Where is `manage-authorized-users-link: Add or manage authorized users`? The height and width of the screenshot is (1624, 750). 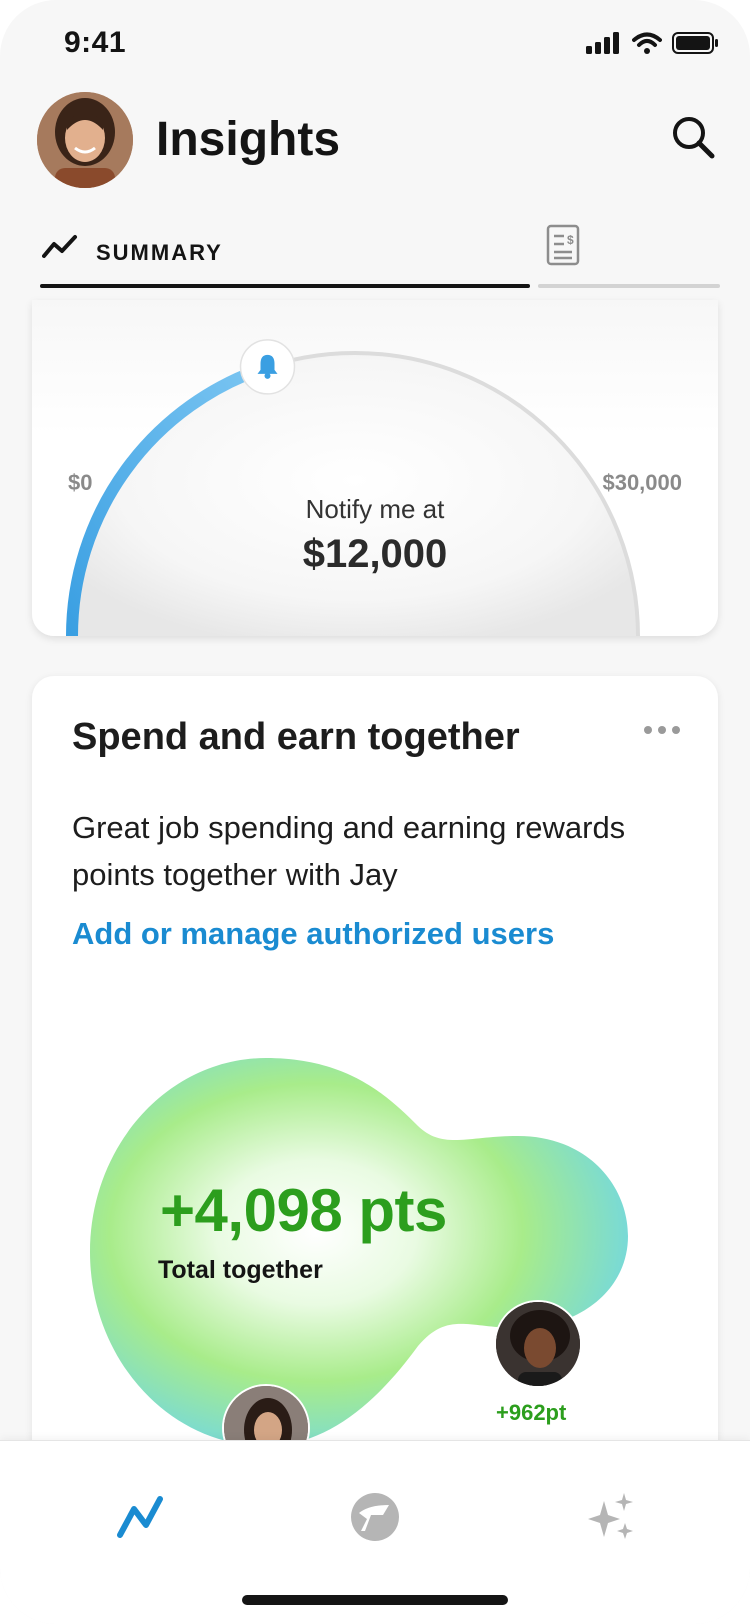 manage-authorized-users-link: Add or manage authorized users is located at coordinates (313, 934).